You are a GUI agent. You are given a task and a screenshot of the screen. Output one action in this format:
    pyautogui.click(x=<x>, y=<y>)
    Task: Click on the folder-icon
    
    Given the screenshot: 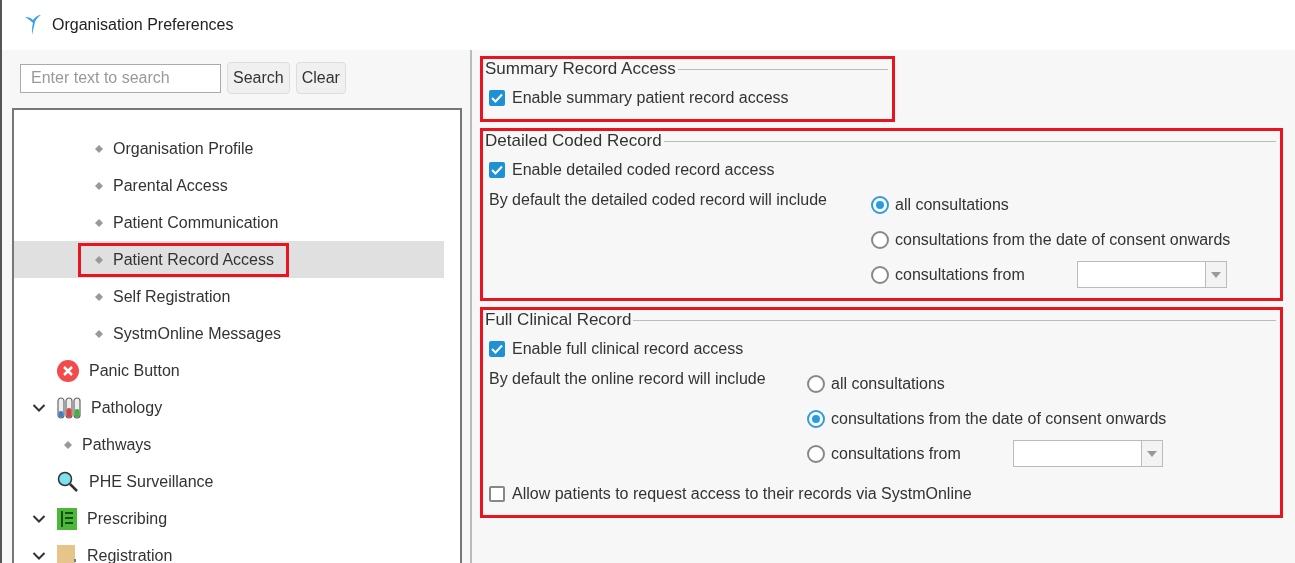 What is the action you would take?
    pyautogui.click(x=67, y=553)
    